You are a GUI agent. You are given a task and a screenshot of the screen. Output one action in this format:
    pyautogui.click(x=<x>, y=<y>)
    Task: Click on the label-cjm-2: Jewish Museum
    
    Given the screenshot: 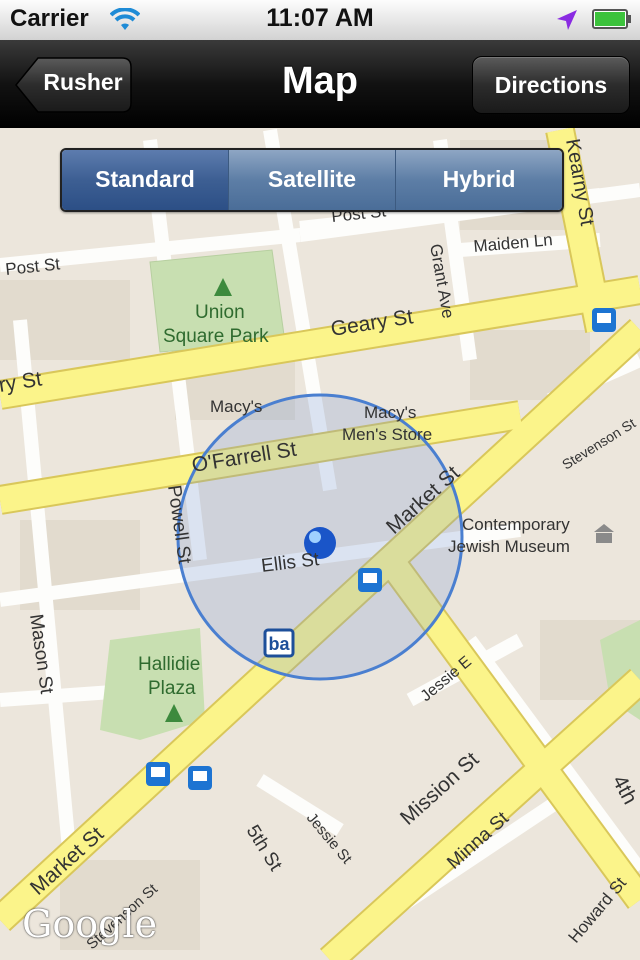 What is the action you would take?
    pyautogui.click(x=509, y=546)
    